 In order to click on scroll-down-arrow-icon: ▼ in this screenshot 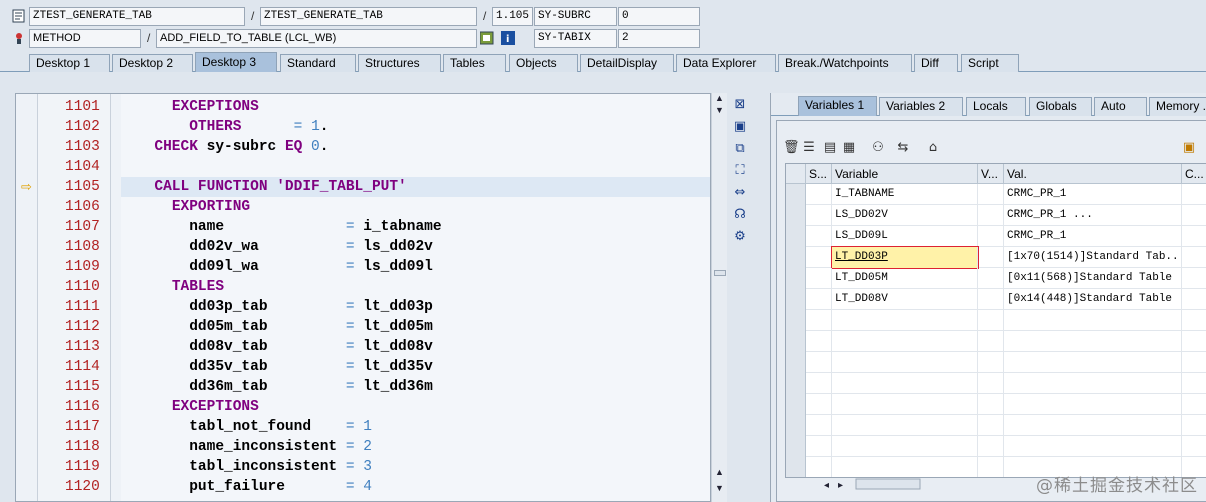, I will do `click(719, 488)`.